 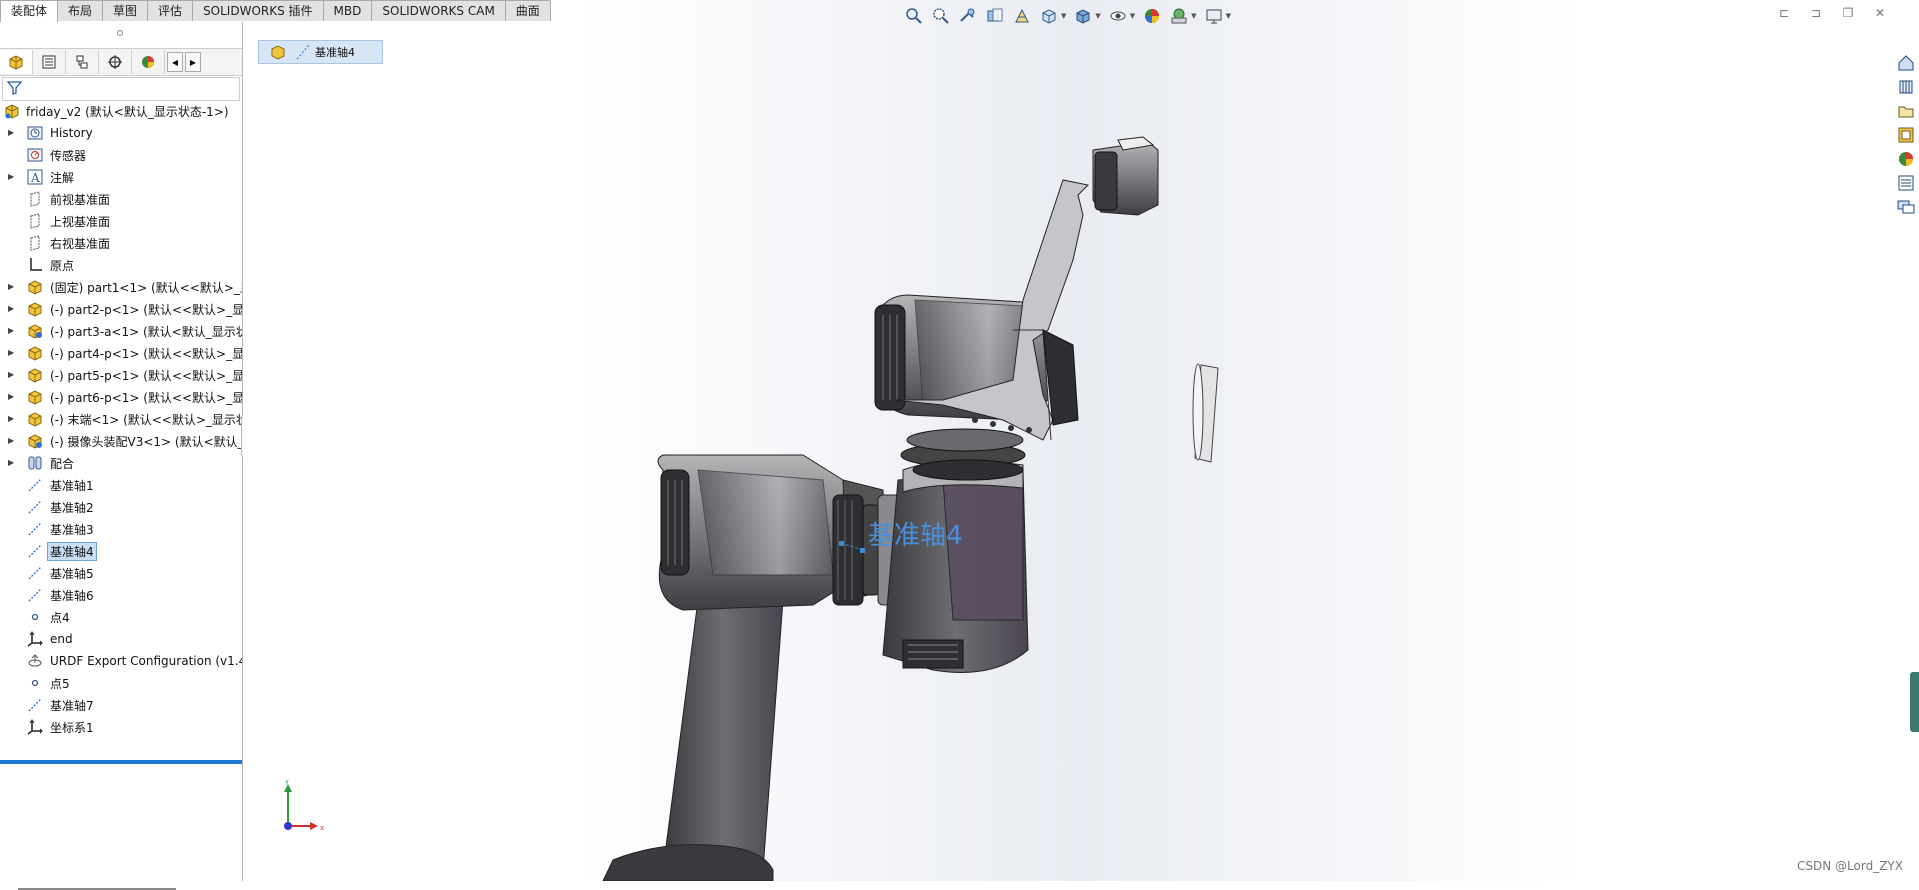 I want to click on tree-item-label: 点4, so click(x=60, y=617).